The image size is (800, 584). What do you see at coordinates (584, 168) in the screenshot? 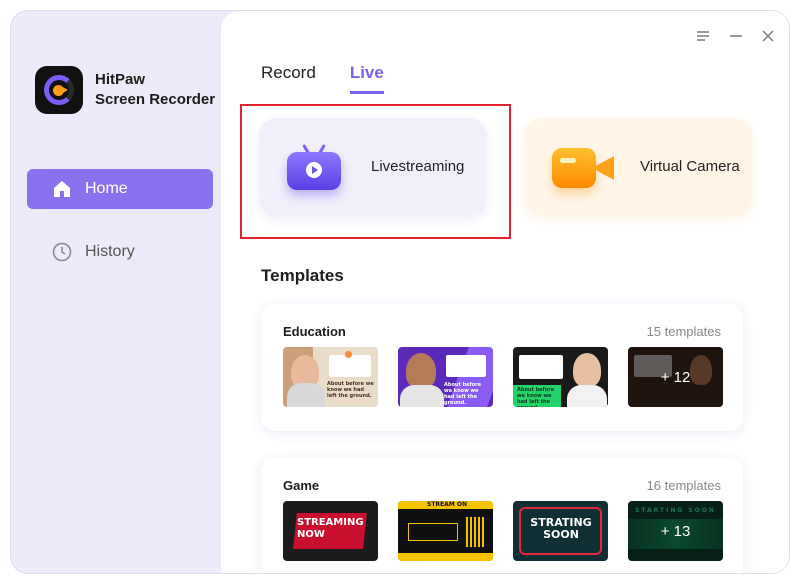
I see `video-camera-icon` at bounding box center [584, 168].